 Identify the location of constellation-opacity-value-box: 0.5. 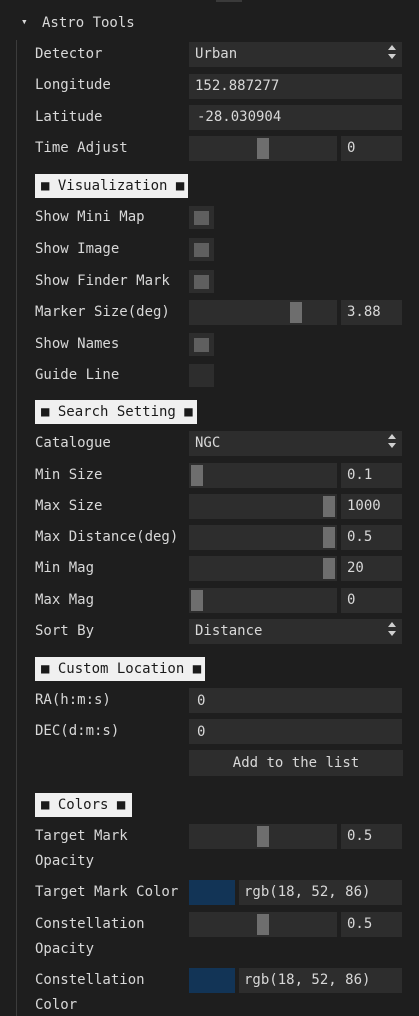
(371, 924).